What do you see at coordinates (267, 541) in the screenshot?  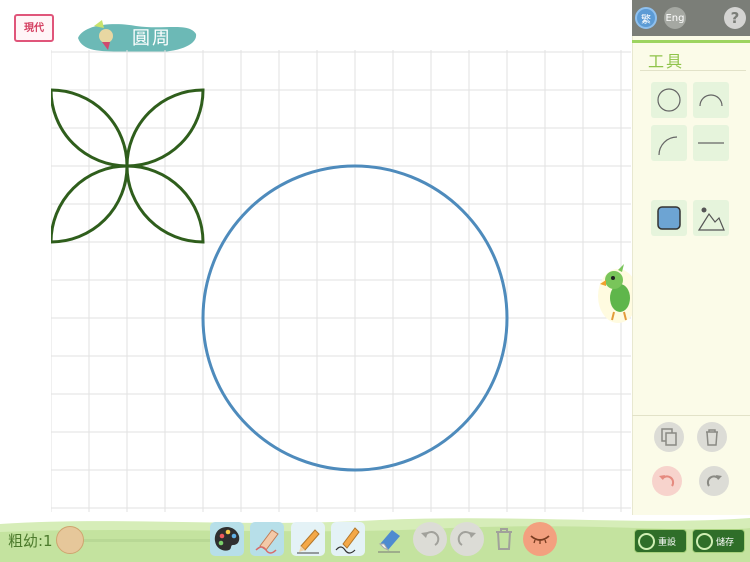 I see `marker-icon` at bounding box center [267, 541].